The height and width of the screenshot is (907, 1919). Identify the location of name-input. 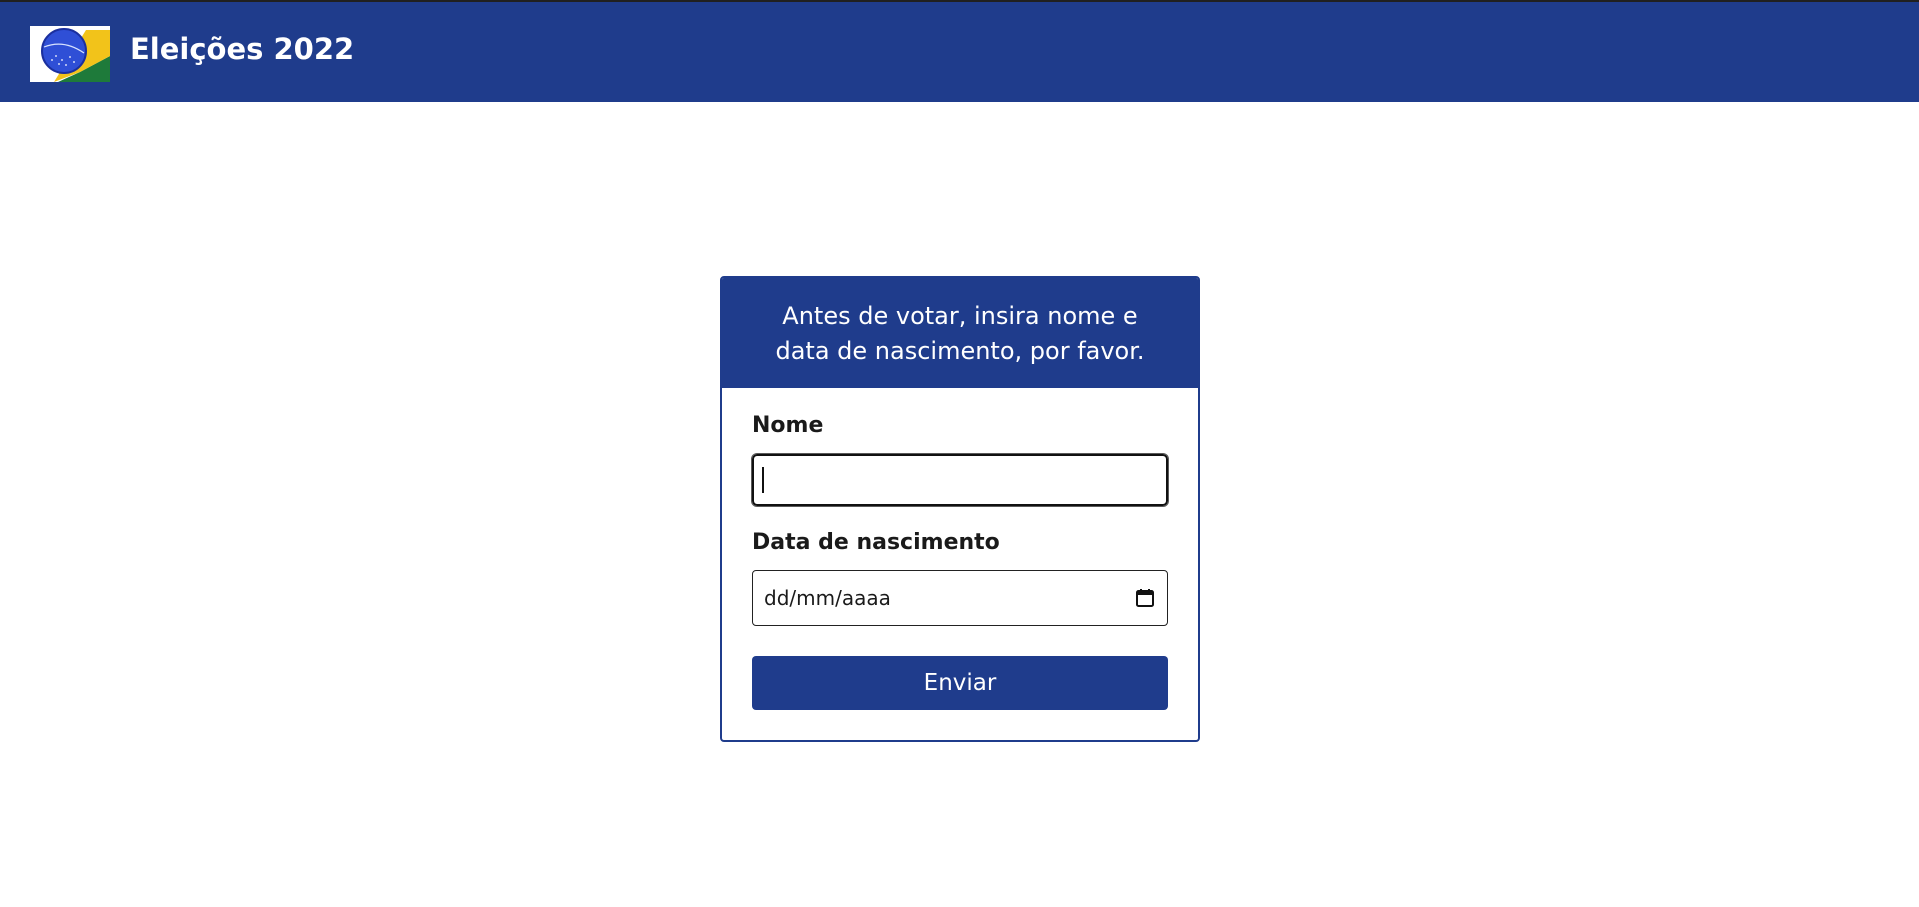
(960, 480).